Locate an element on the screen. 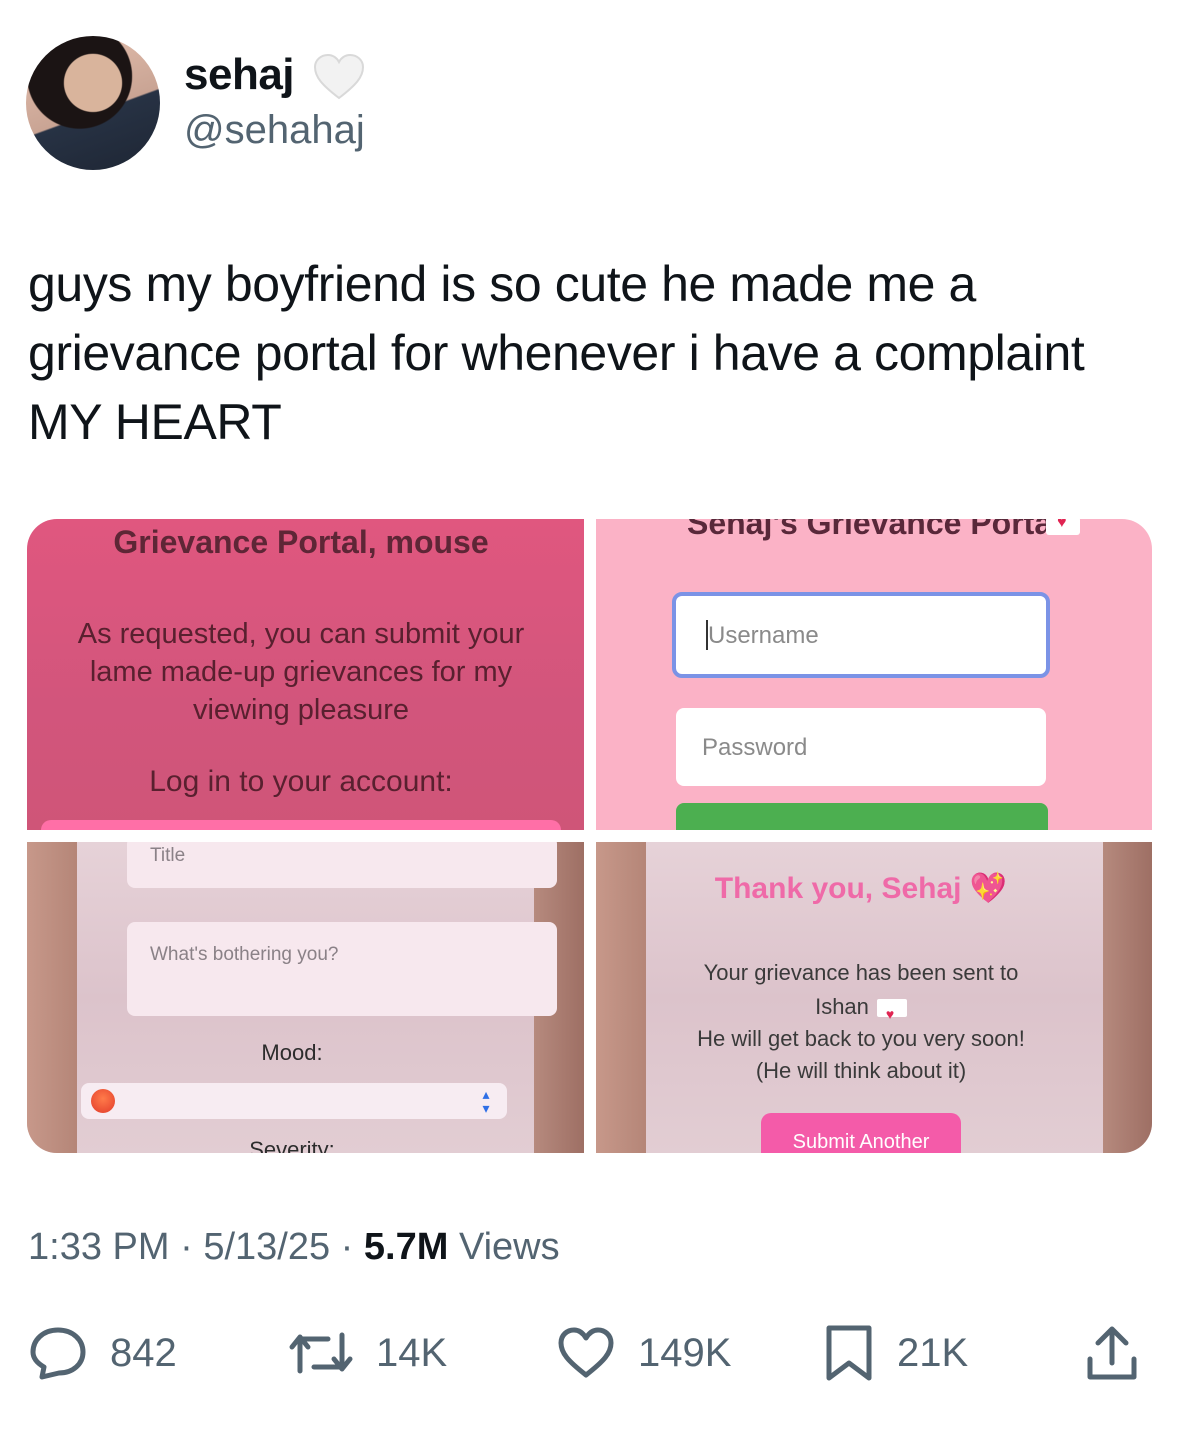 Image resolution: width=1179 pixels, height=1431 pixels. sent-message: Your grievance has been sent to Ishan ♥ is located at coordinates (861, 990).